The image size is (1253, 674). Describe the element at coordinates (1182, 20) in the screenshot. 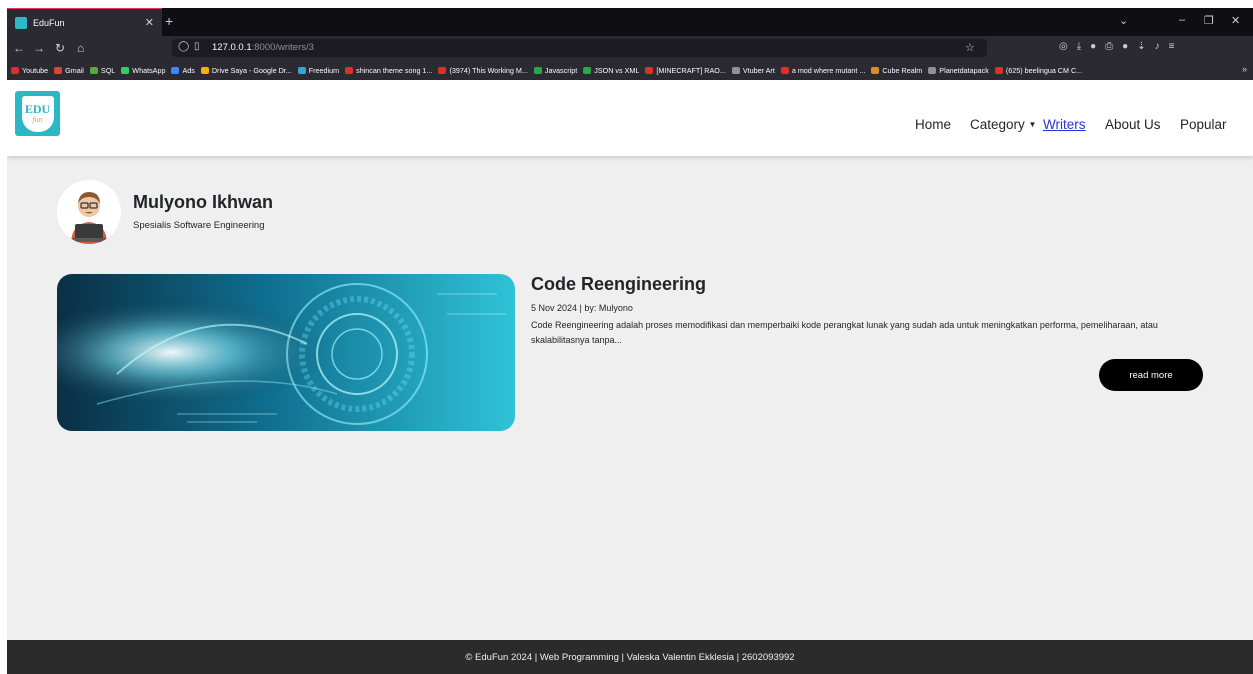

I see `minimize-icon: –` at that location.